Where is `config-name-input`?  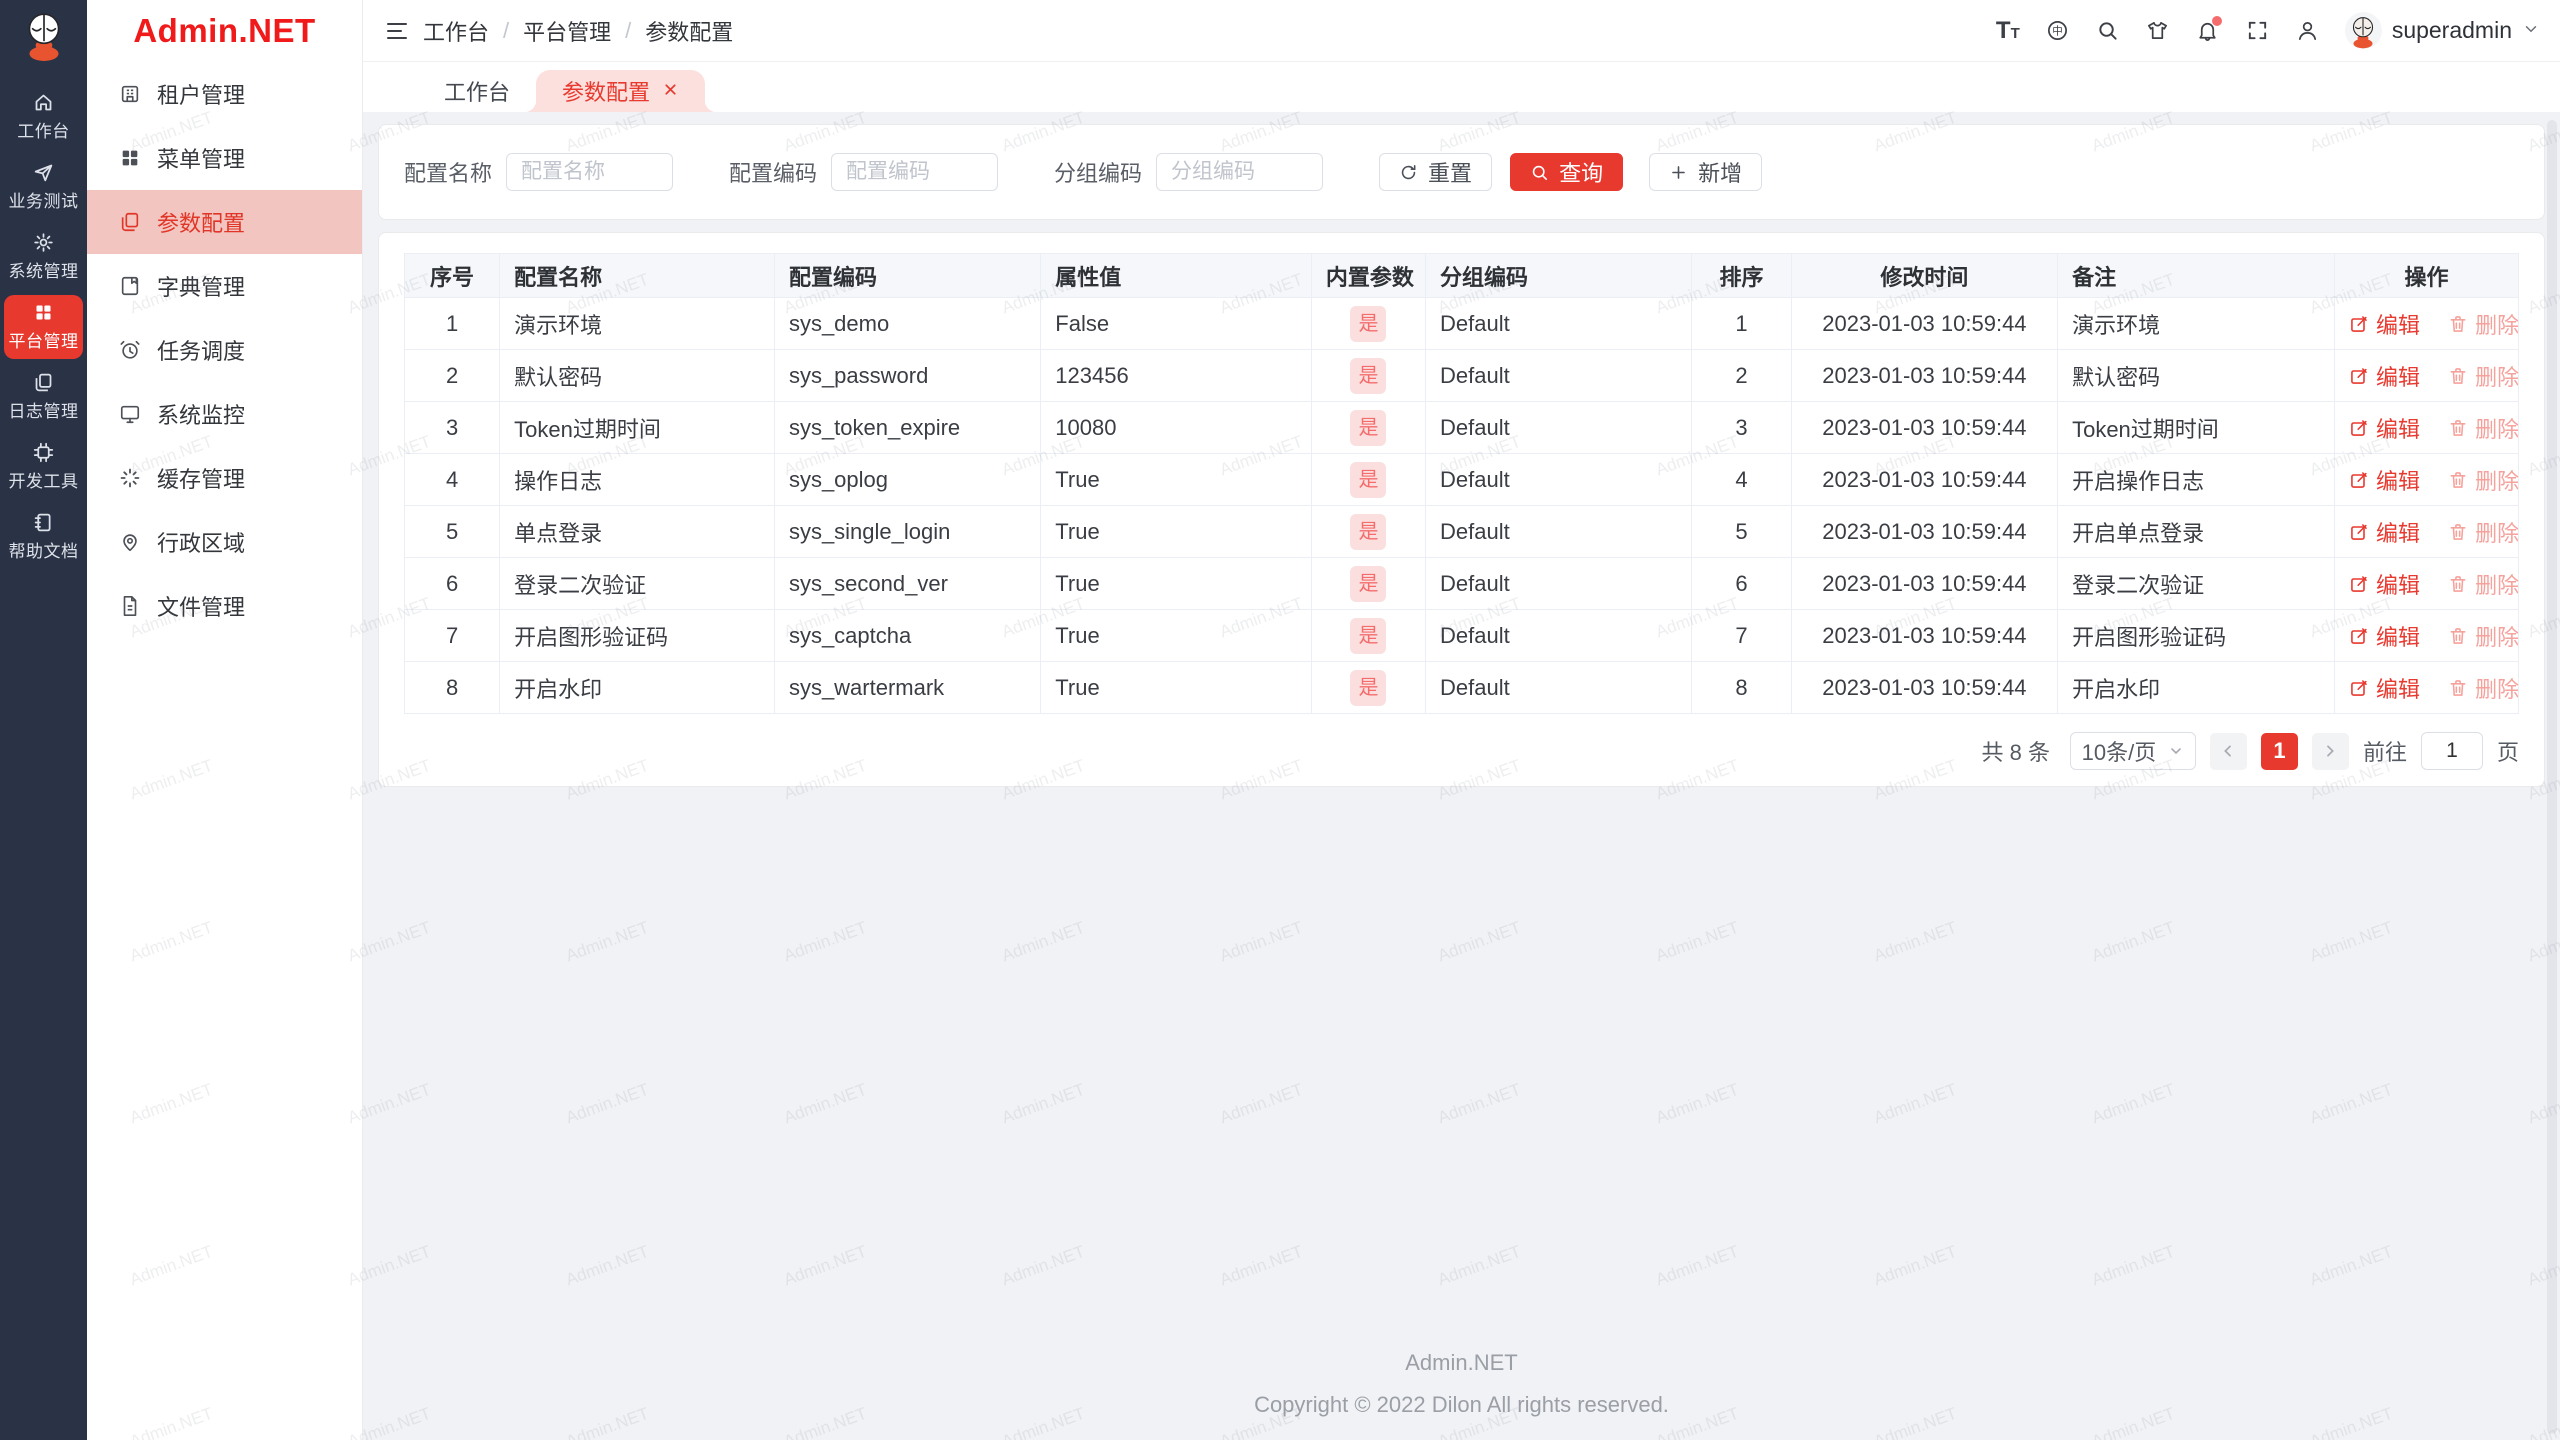 config-name-input is located at coordinates (590, 172).